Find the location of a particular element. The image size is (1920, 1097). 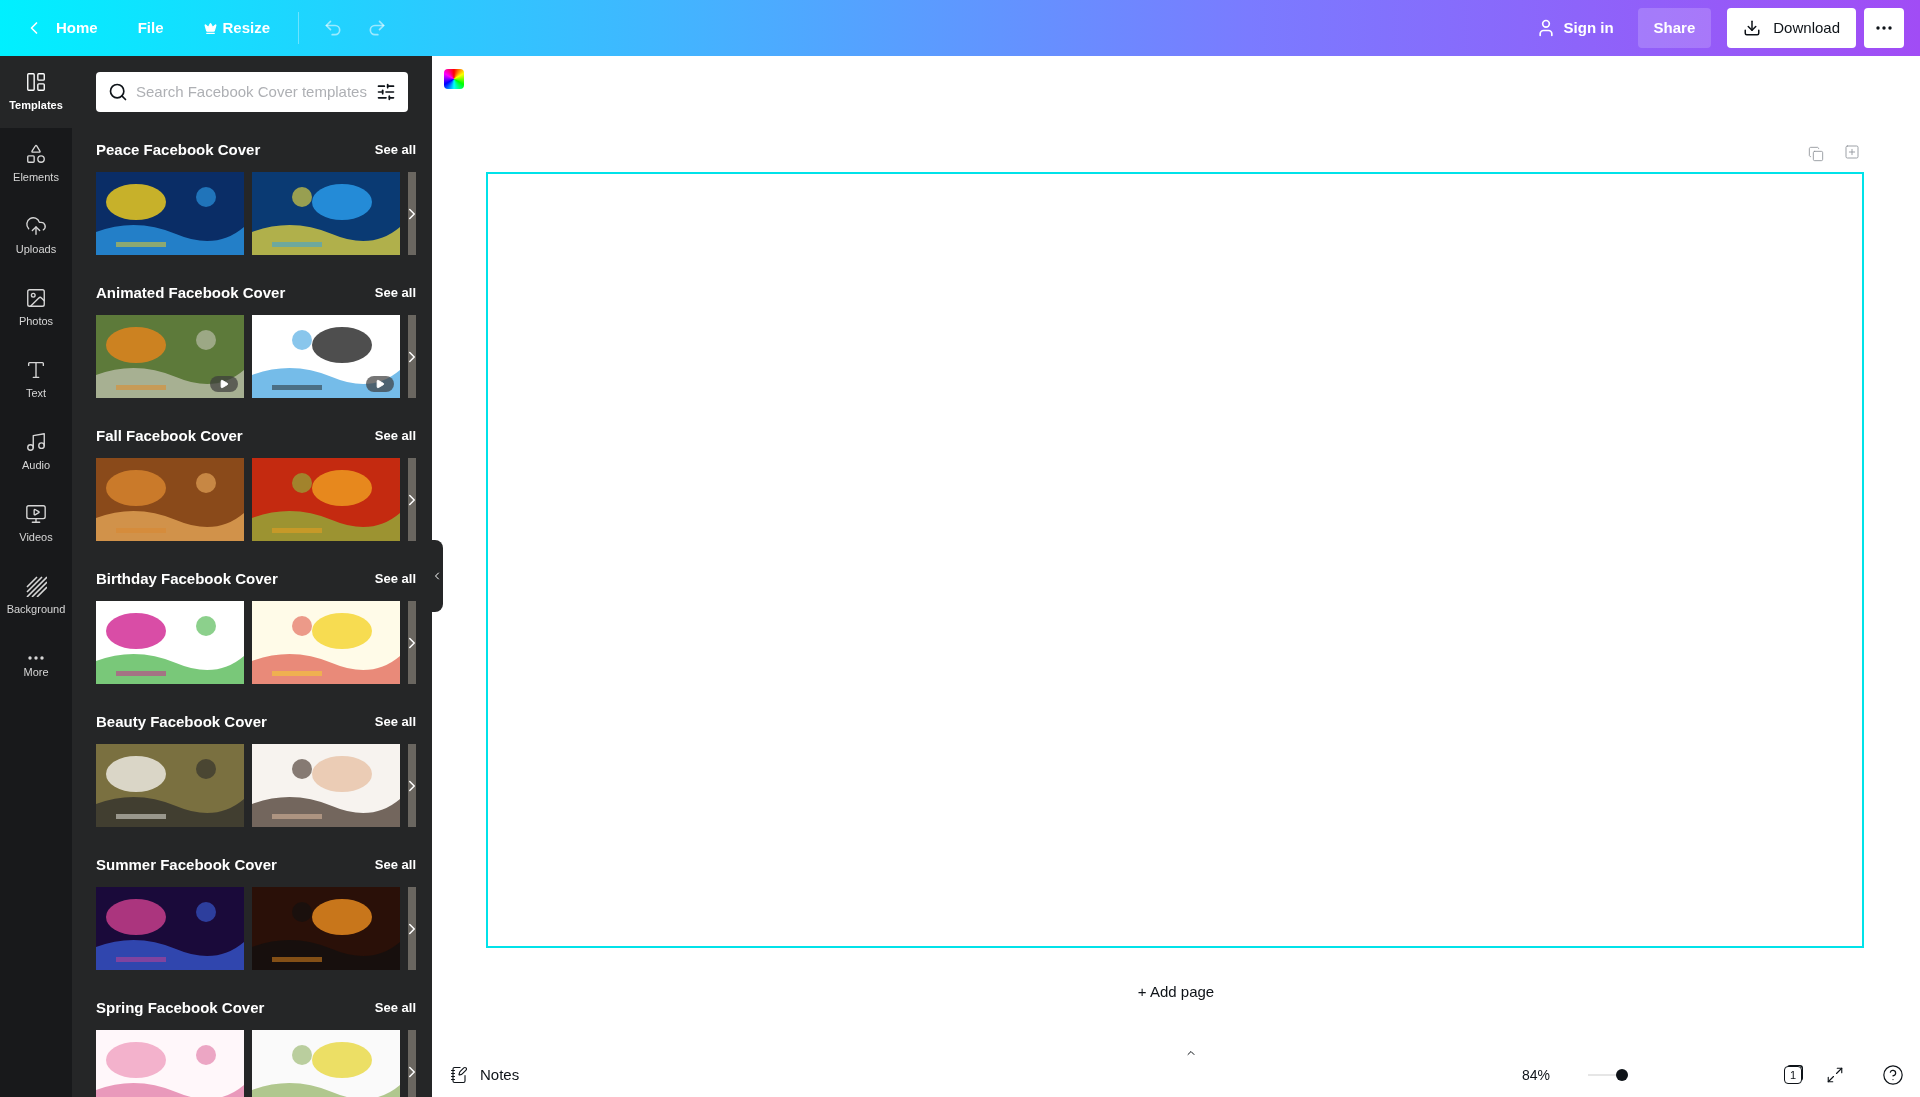

add-page-button: + Add page is located at coordinates (1176, 992).